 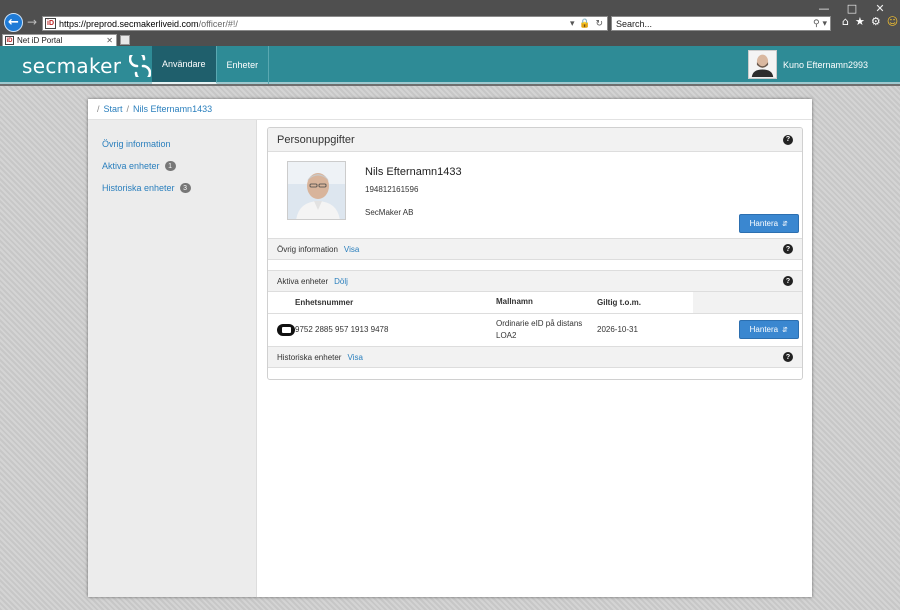 I want to click on browser-search-box: ⚲ ▾, so click(x=721, y=23).